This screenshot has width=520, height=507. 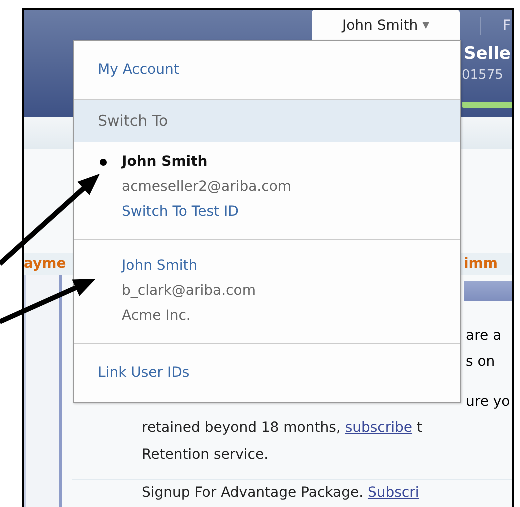 I want to click on notice-text: ure yo, so click(x=488, y=402).